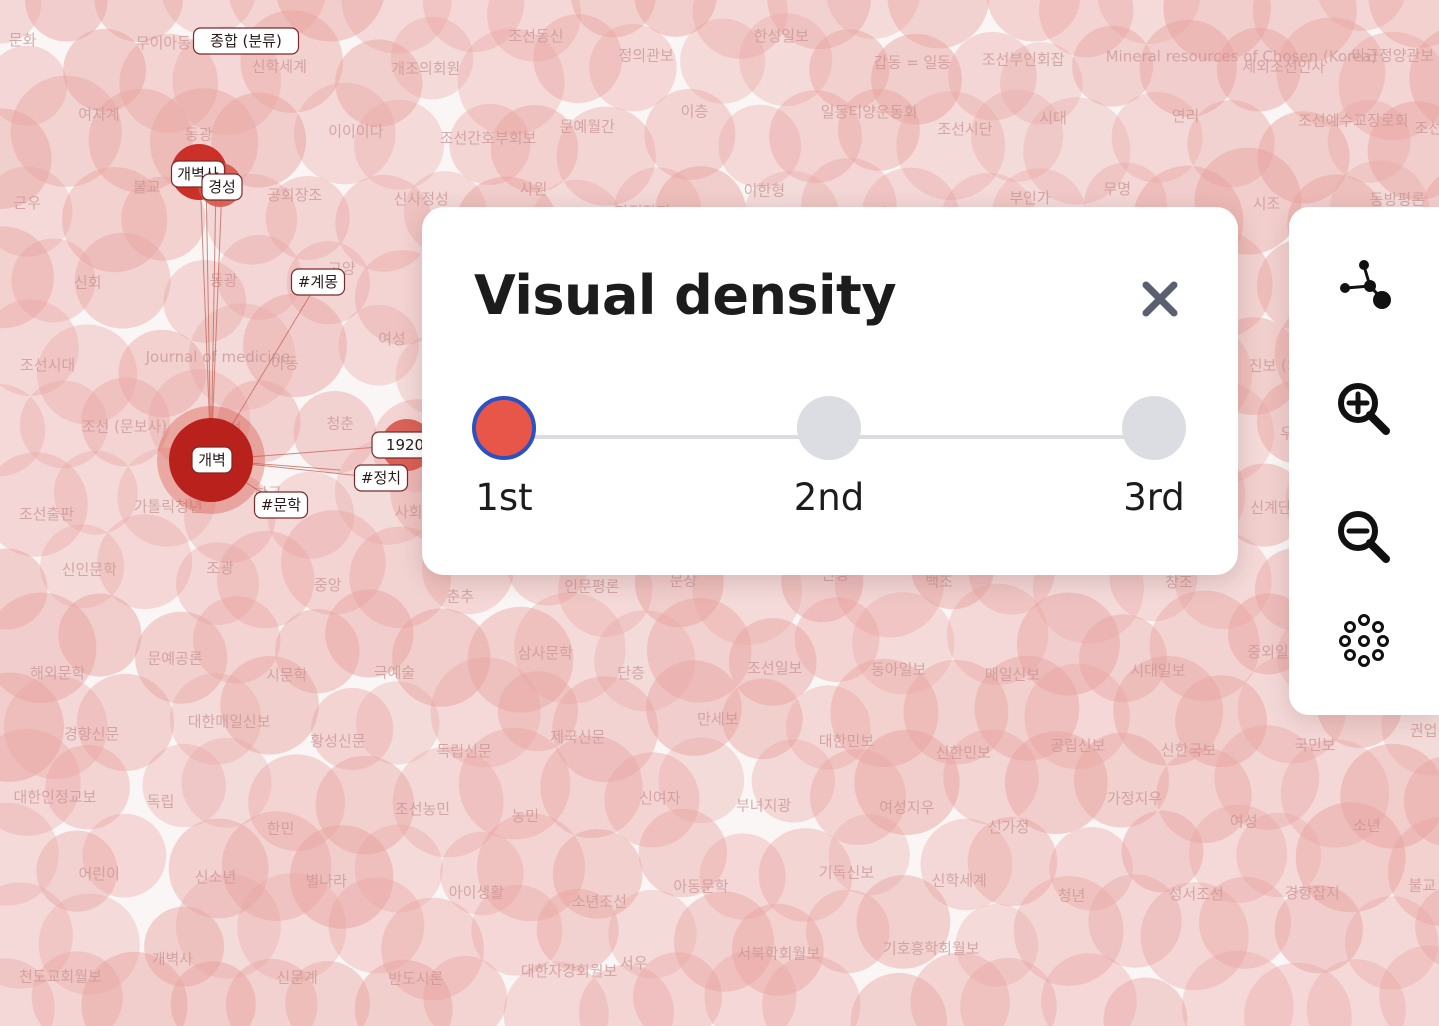 The width and height of the screenshot is (1439, 1026). I want to click on panel-title: Visual density, so click(685, 295).